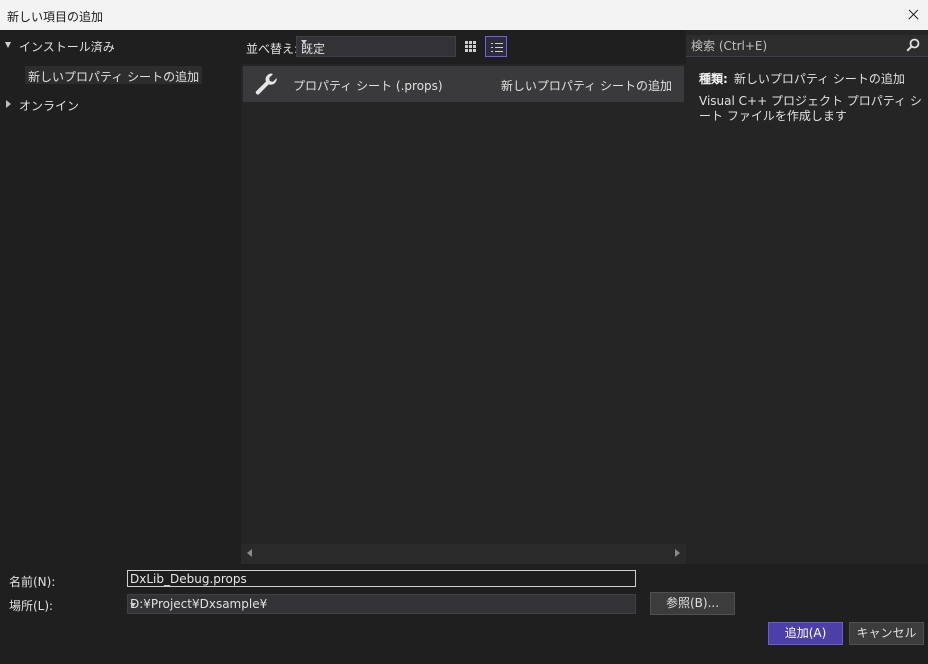 The height and width of the screenshot is (664, 928). Describe the element at coordinates (31, 606) in the screenshot. I see `location-label: 場所(L):` at that location.